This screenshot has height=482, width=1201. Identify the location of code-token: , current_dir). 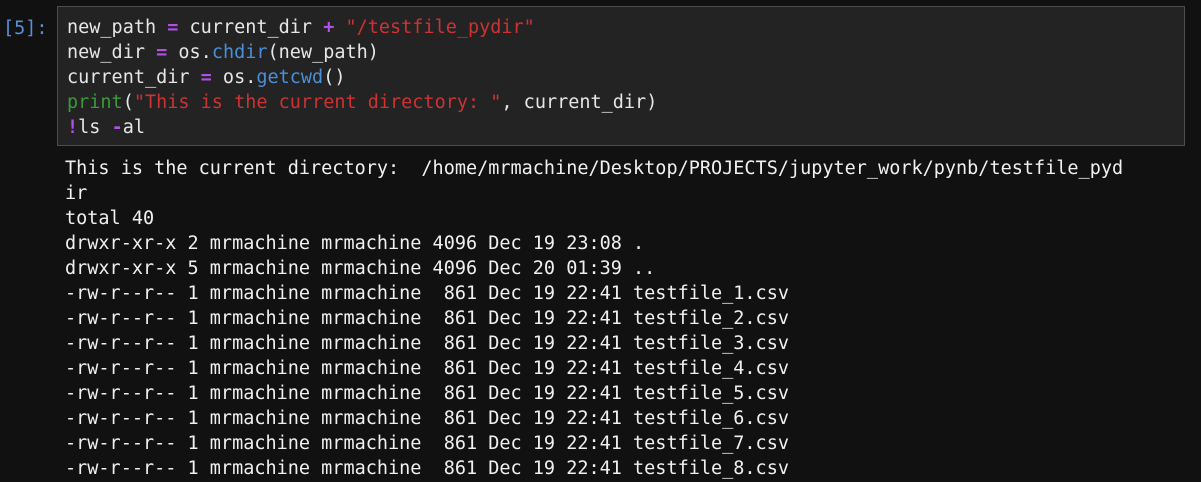
(579, 102).